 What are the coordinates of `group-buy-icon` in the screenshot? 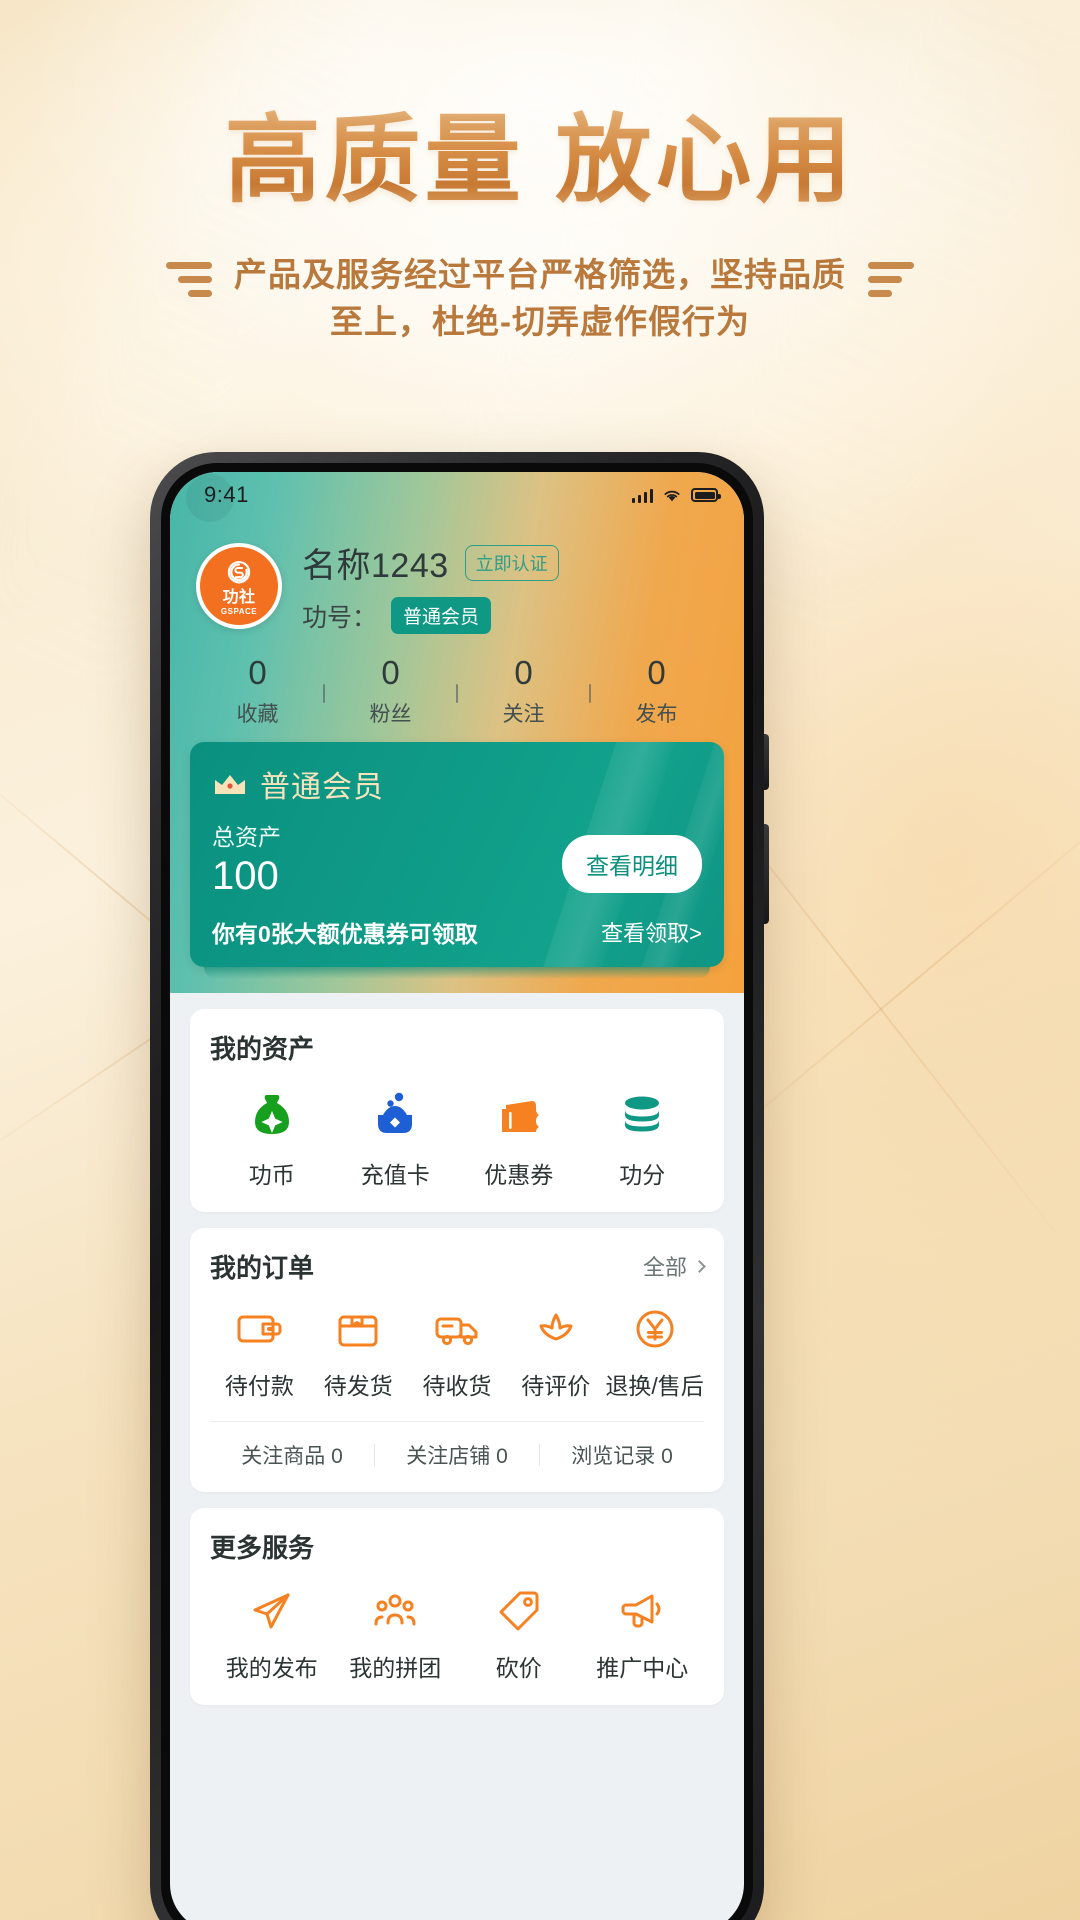 It's located at (395, 1610).